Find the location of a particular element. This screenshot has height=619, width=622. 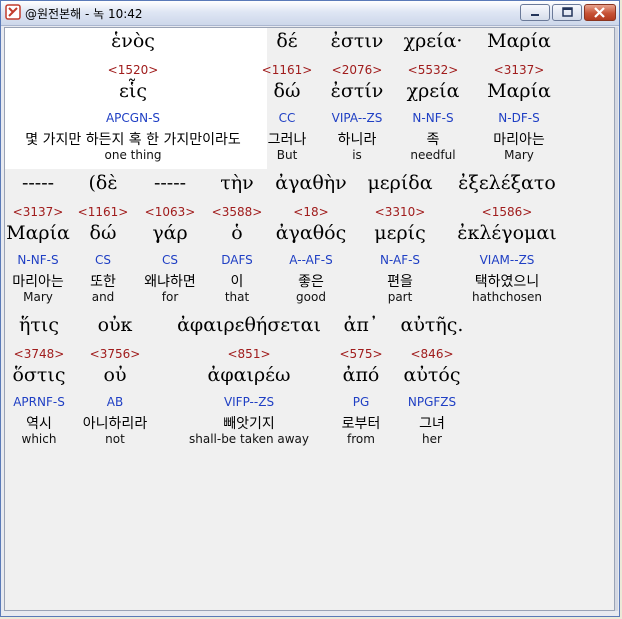

english-gloss: from is located at coordinates (361, 439).